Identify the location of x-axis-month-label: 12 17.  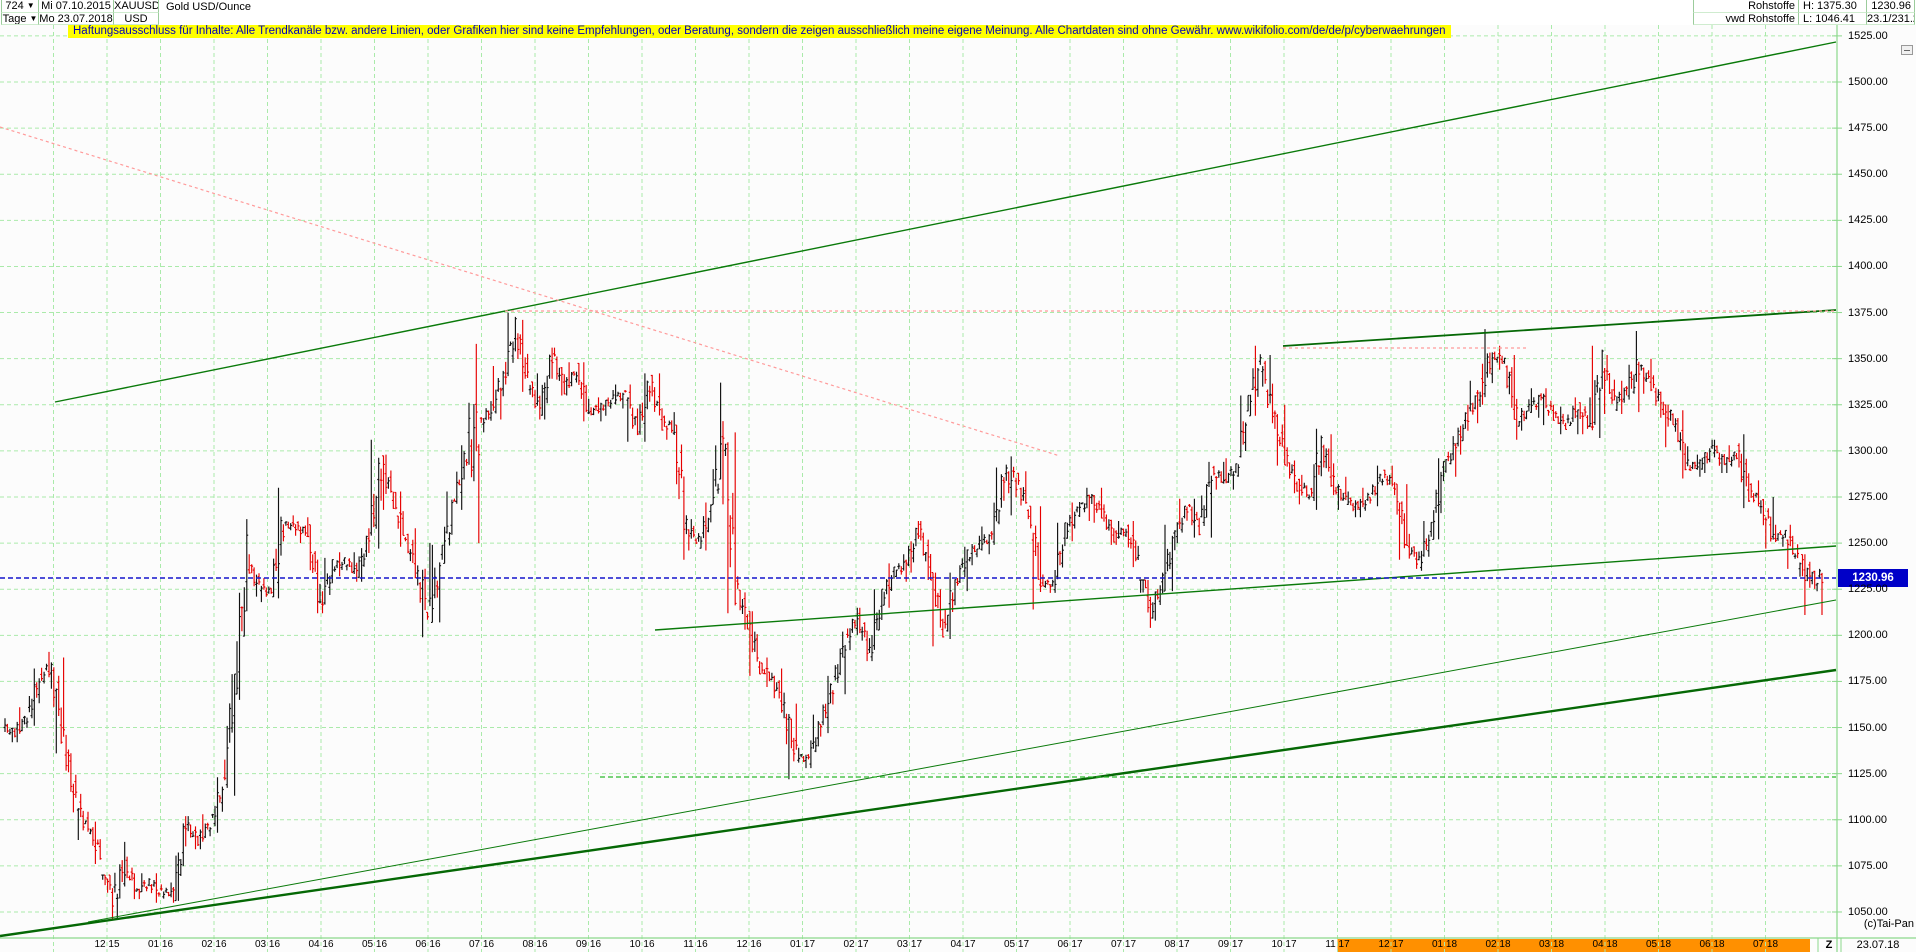
(1391, 944).